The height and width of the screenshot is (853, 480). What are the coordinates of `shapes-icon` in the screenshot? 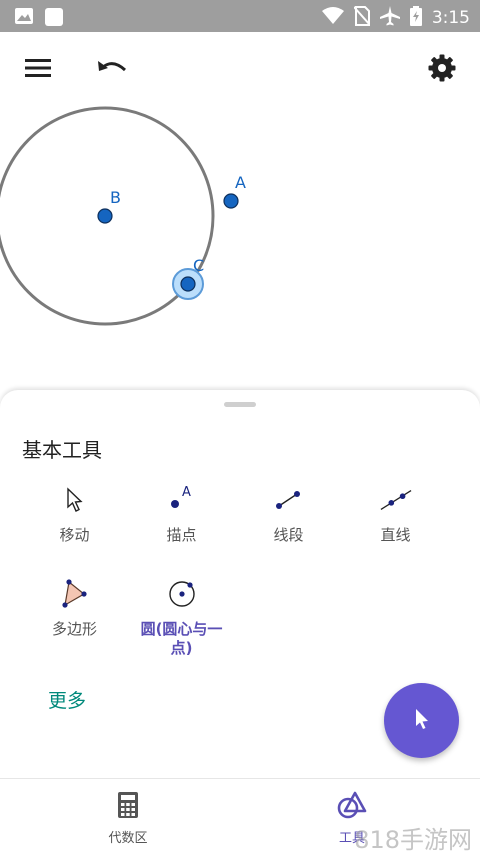 It's located at (352, 807).